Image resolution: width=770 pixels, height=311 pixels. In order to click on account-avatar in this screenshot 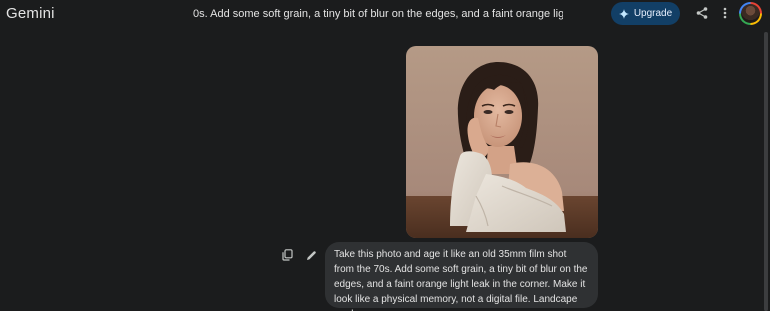, I will do `click(750, 13)`.